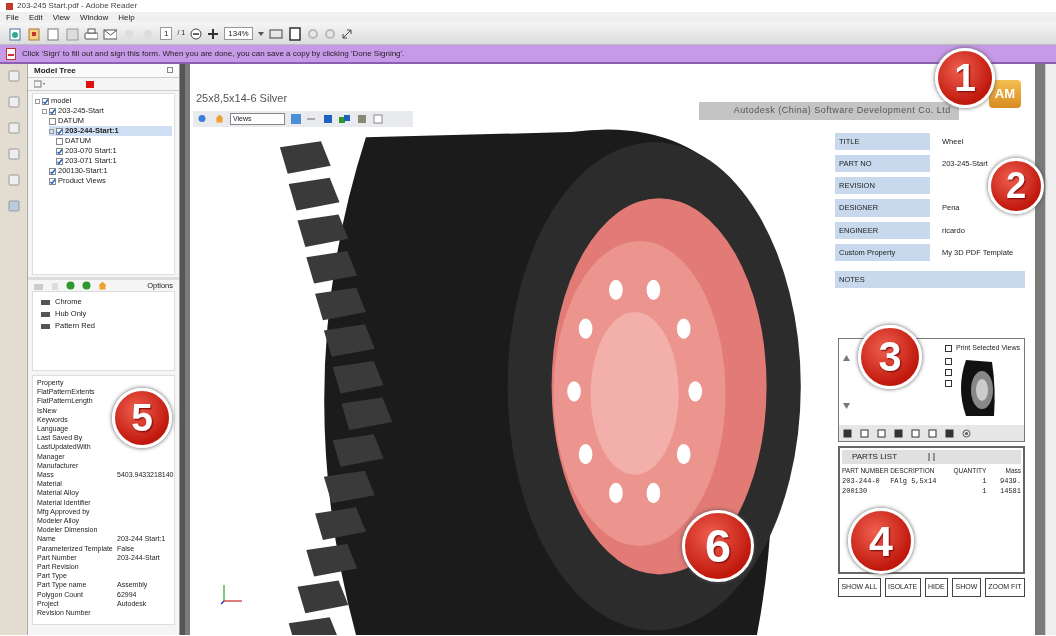 This screenshot has width=1056, height=636. I want to click on menu-item: Window, so click(94, 17).